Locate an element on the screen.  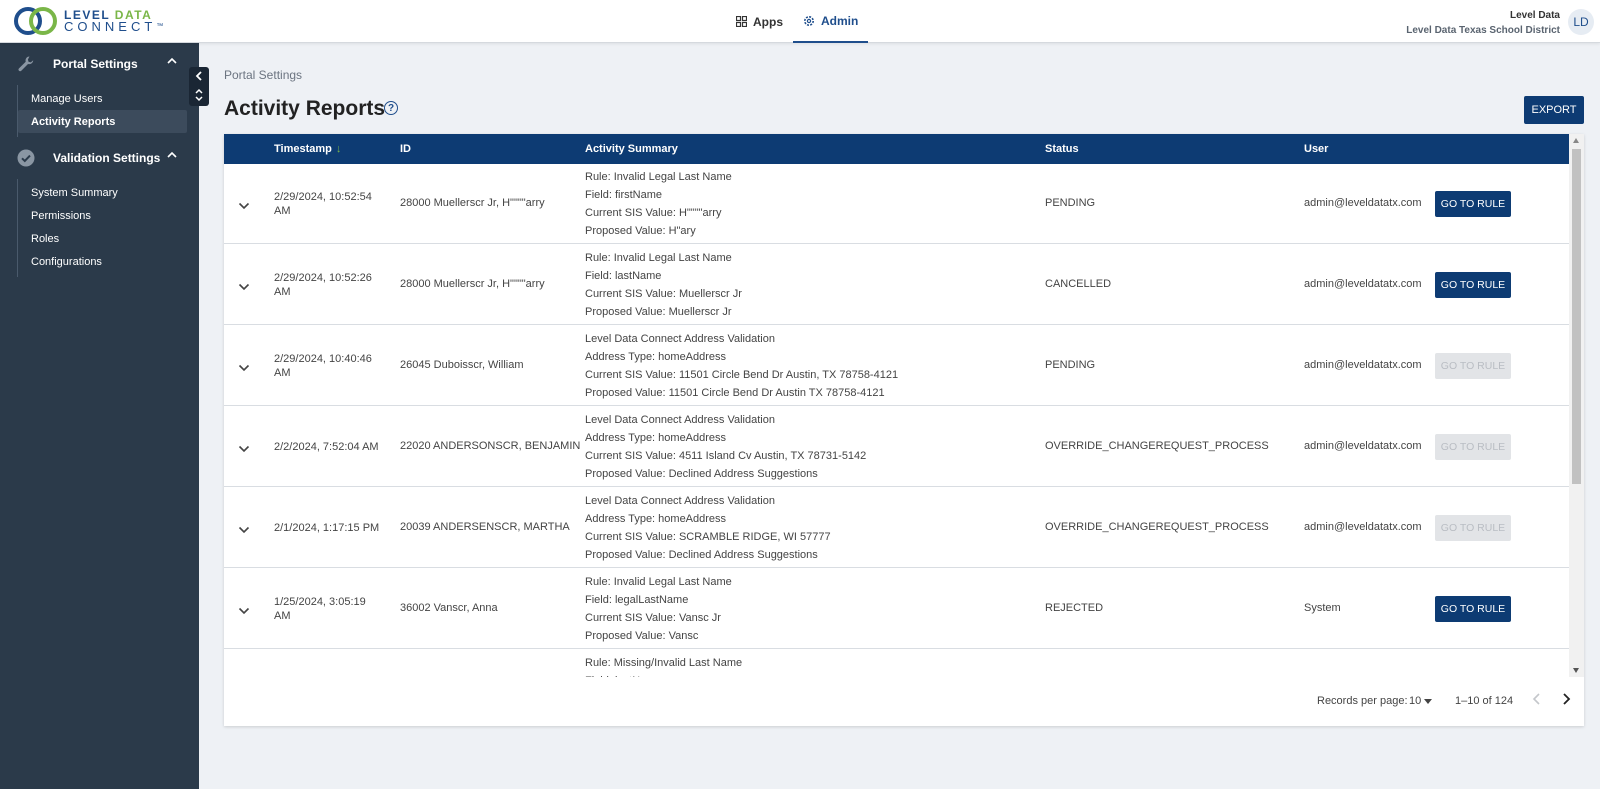
sidebar-item-label: Roles is located at coordinates (45, 238).